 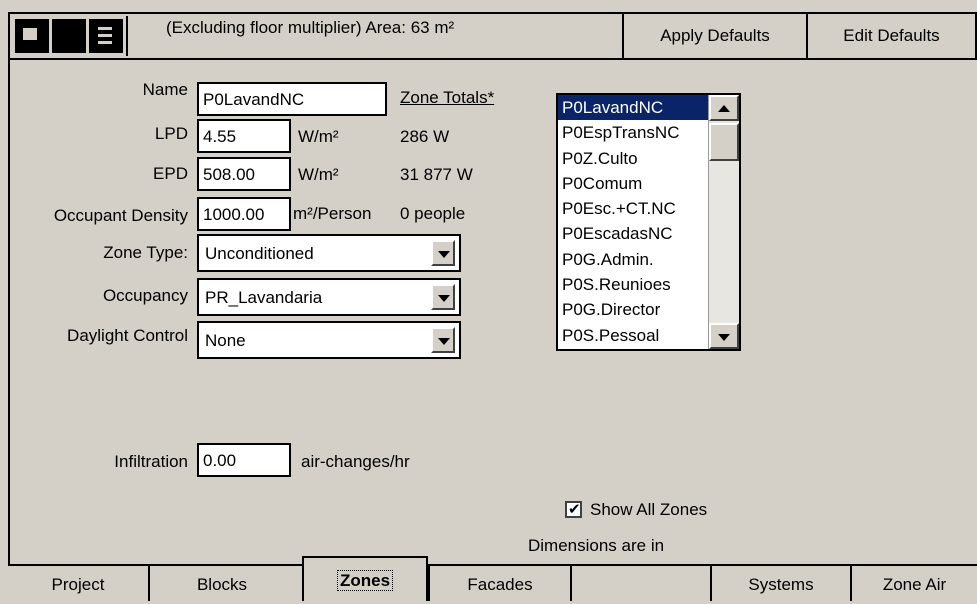 What do you see at coordinates (244, 136) in the screenshot?
I see `lpd-field: 4.55` at bounding box center [244, 136].